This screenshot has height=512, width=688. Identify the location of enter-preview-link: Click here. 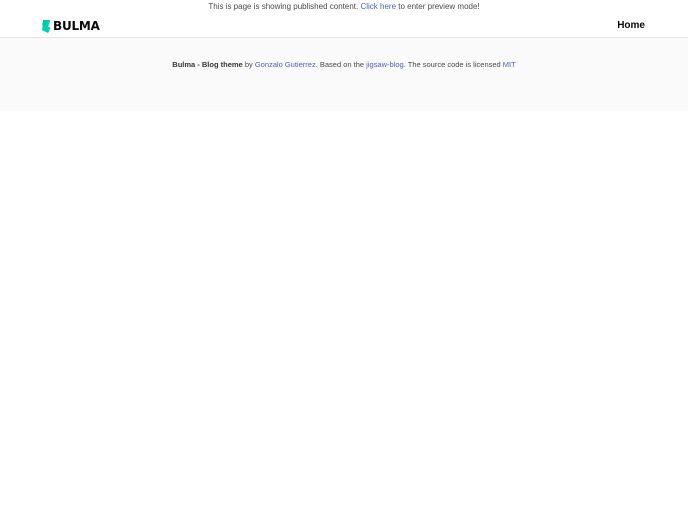
(378, 6).